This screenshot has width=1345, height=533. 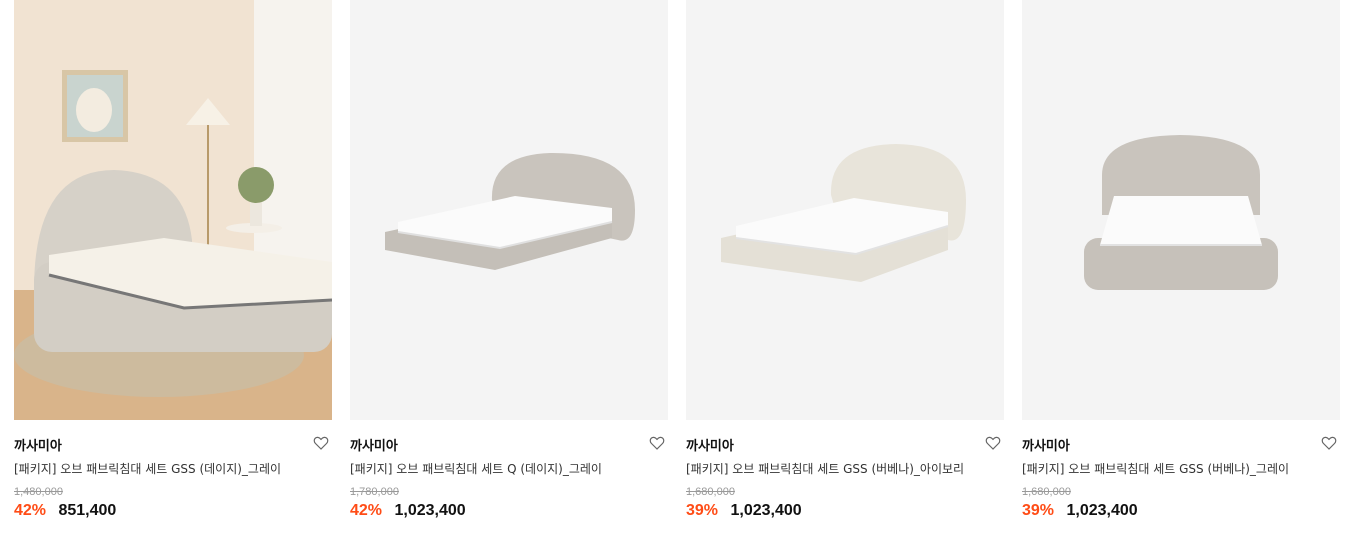 What do you see at coordinates (500, 468) in the screenshot?
I see `product-name: [패키지] 오브 패브릭침대 세트 Q (데이지)_그레이` at bounding box center [500, 468].